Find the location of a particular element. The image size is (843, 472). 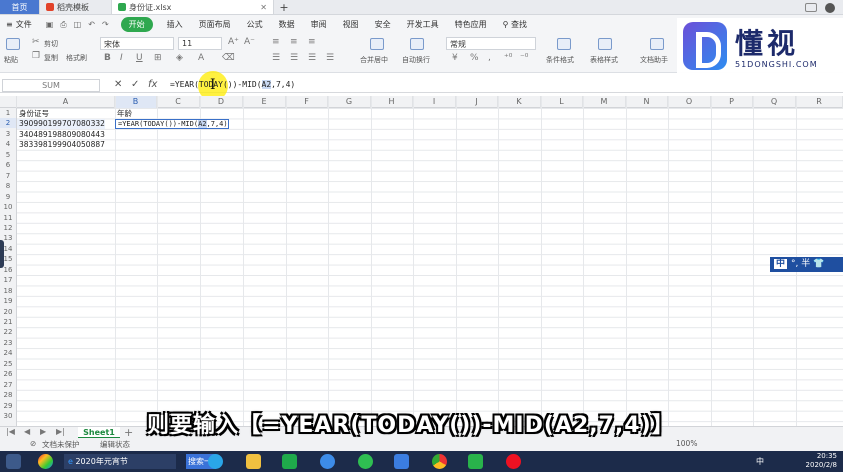

column-header: J is located at coordinates (477, 102).